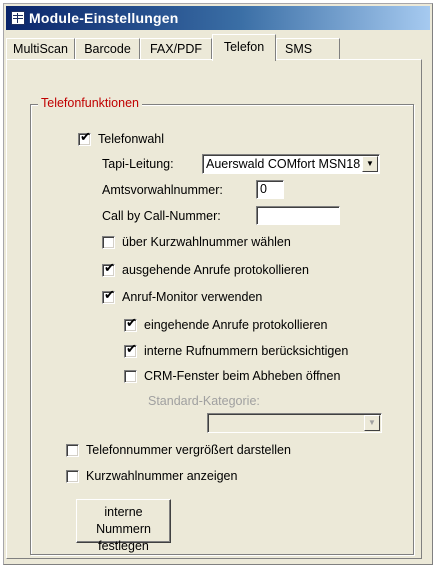 The height and width of the screenshot is (571, 441). Describe the element at coordinates (270, 189) in the screenshot. I see `amtsvorwahl-input: 0` at that location.